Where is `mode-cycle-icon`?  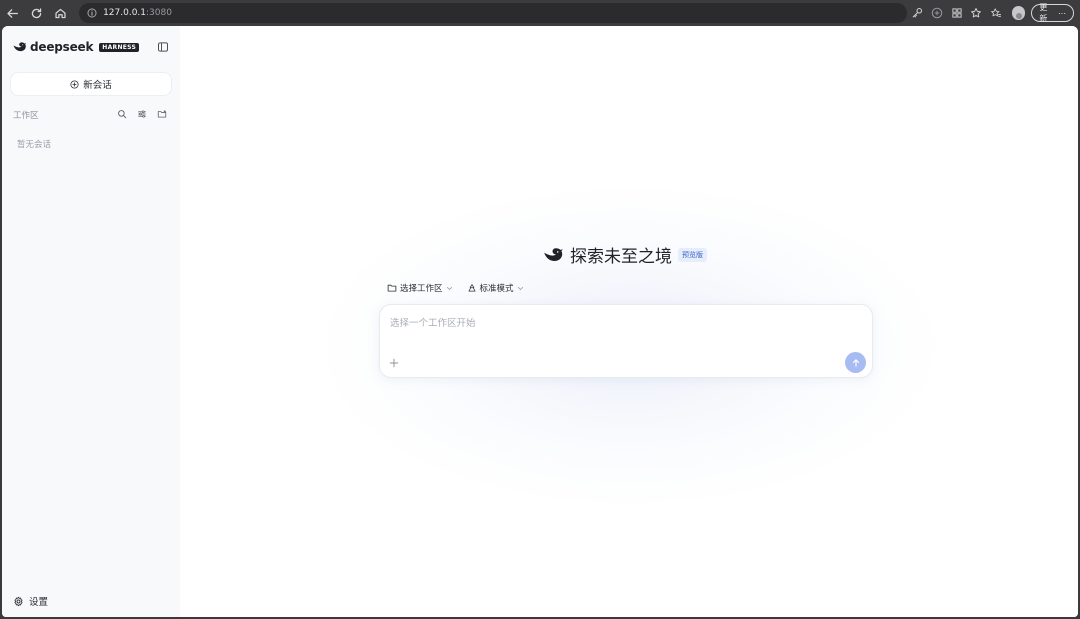
mode-cycle-icon is located at coordinates (472, 288).